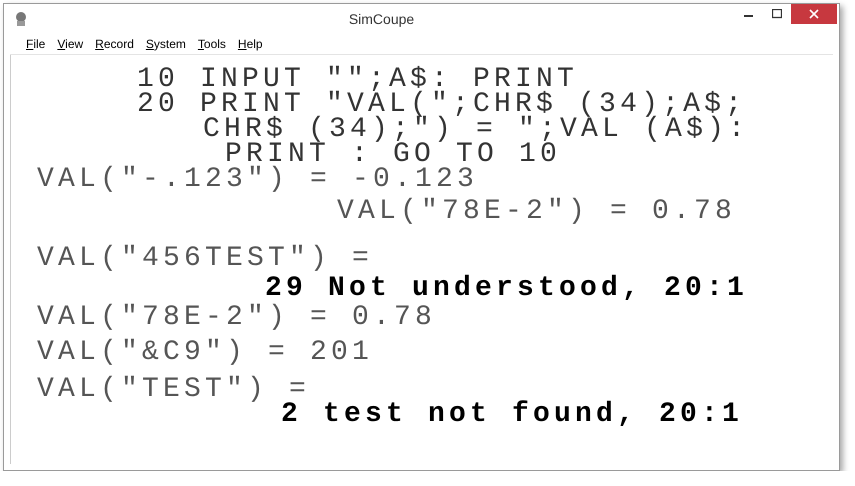 The image size is (855, 486). Describe the element at coordinates (173, 389) in the screenshot. I see `output-line: VAL("TEST") =` at that location.